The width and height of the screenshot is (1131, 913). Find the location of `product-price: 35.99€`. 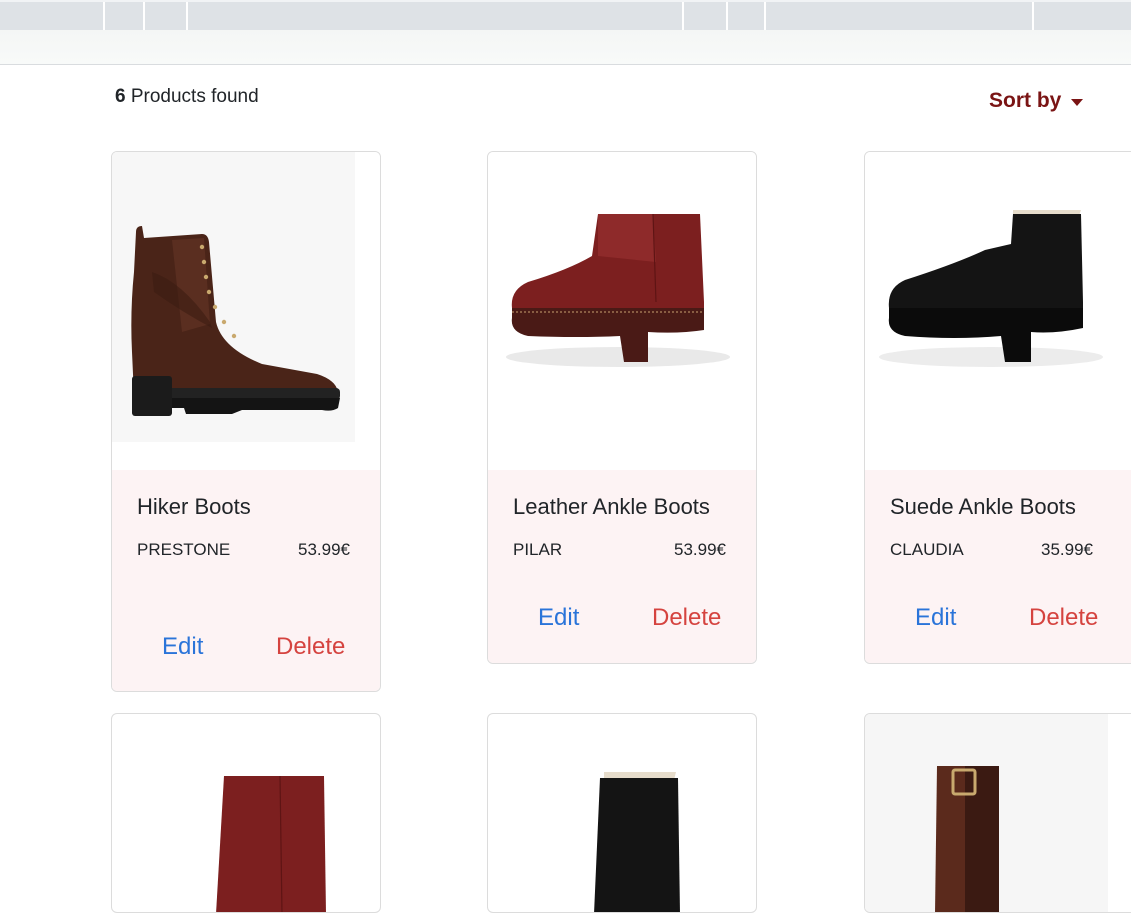

product-price: 35.99€ is located at coordinates (1067, 549).